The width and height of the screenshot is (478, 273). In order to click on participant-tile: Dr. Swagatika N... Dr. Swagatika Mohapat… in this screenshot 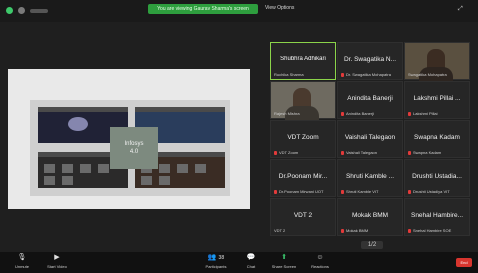, I will do `click(370, 61)`.